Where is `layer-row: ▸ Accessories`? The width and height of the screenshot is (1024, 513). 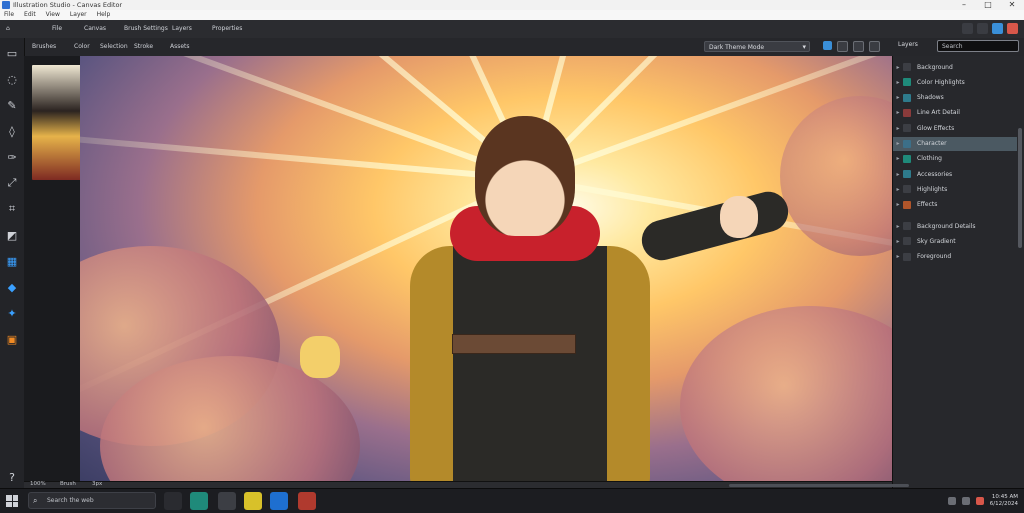
layer-row: ▸ Accessories is located at coordinates (955, 174).